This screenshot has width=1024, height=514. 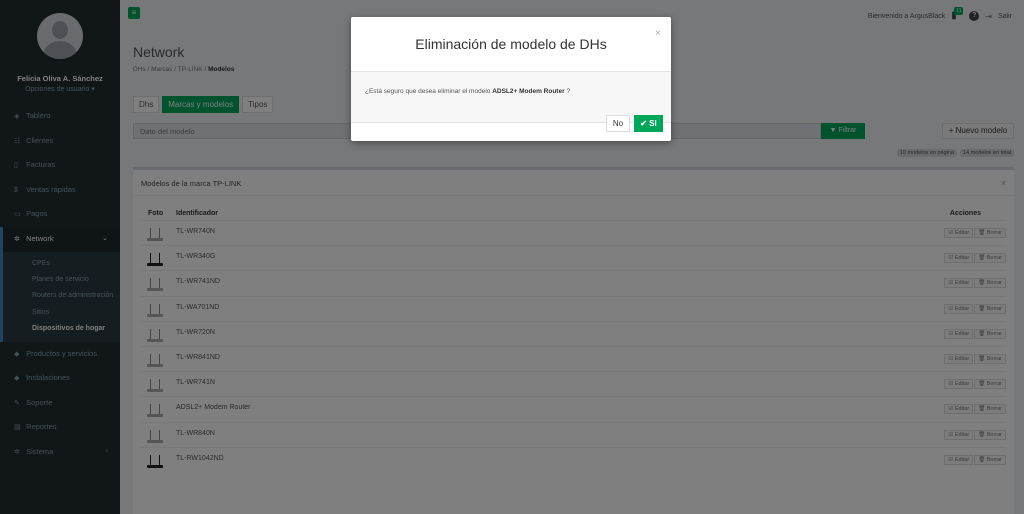 I want to click on yes-button: ✔ SI, so click(x=648, y=123).